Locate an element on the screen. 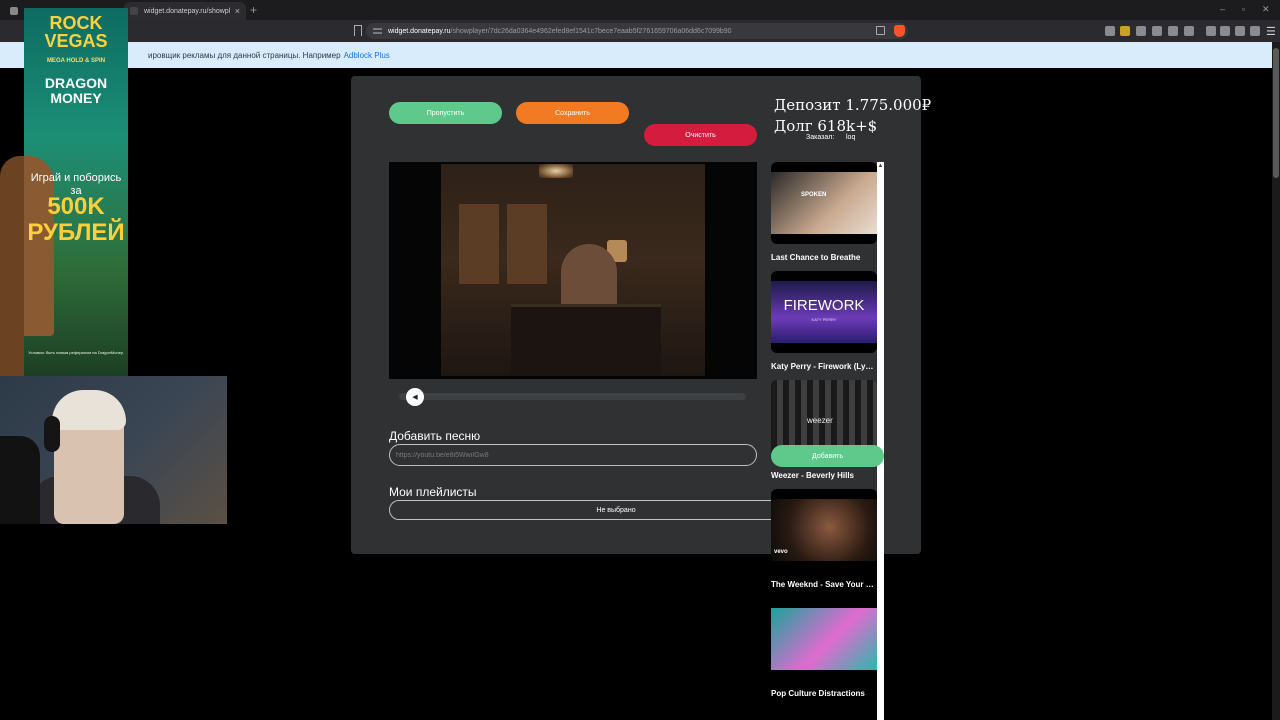 The height and width of the screenshot is (720, 1280). deposit-overlay-text: Депозит 1.775.000₽ is located at coordinates (853, 105).